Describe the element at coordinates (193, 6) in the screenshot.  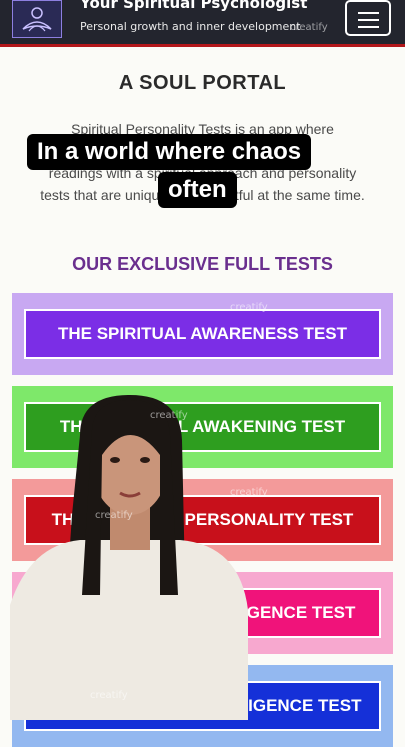
I see `site-title: Your Spiritual Psychologist` at that location.